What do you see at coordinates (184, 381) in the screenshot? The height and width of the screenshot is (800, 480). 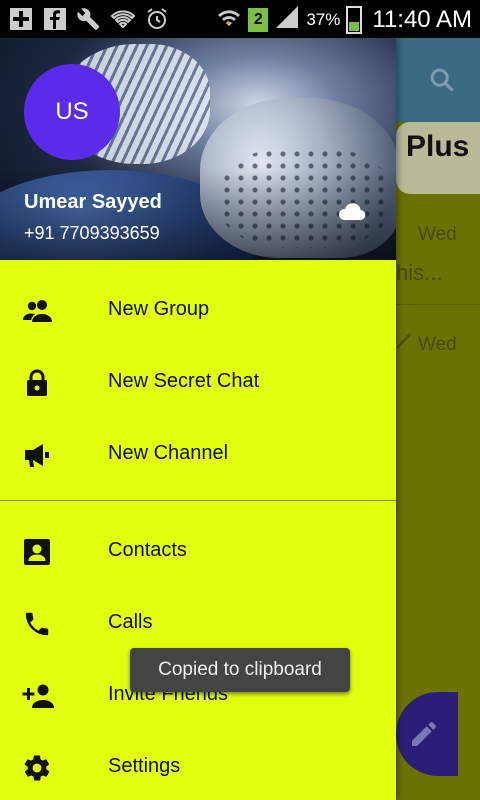 I see `menu-item-label: New Secret Chat` at bounding box center [184, 381].